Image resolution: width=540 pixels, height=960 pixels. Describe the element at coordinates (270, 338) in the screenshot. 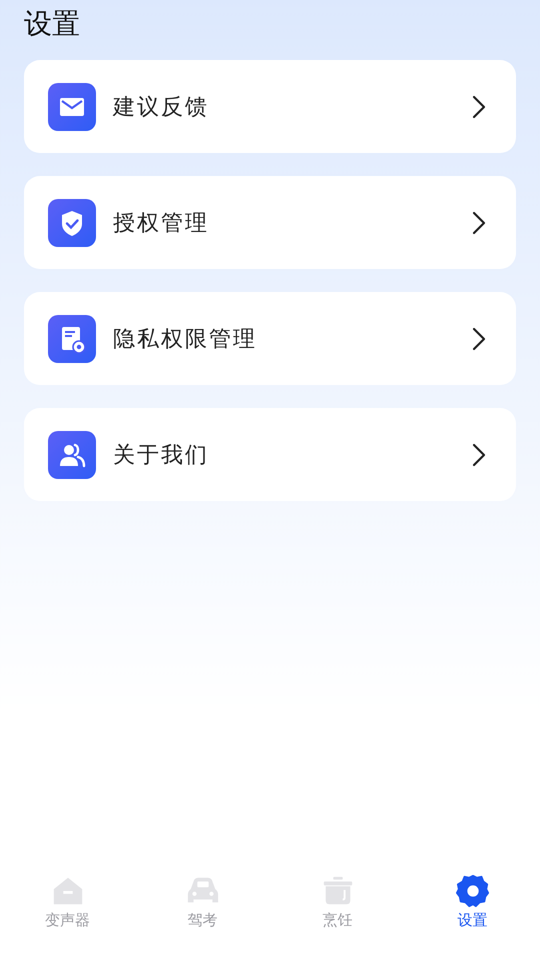

I see `settings-item: 隐私权限管理` at that location.